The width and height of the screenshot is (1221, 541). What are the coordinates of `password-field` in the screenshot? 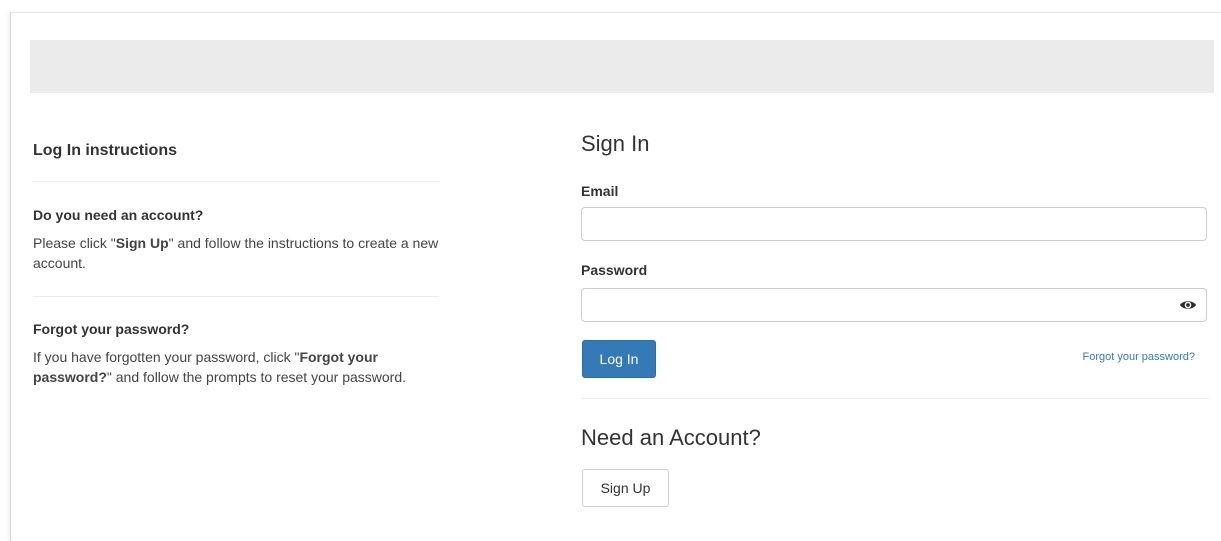 It's located at (894, 305).